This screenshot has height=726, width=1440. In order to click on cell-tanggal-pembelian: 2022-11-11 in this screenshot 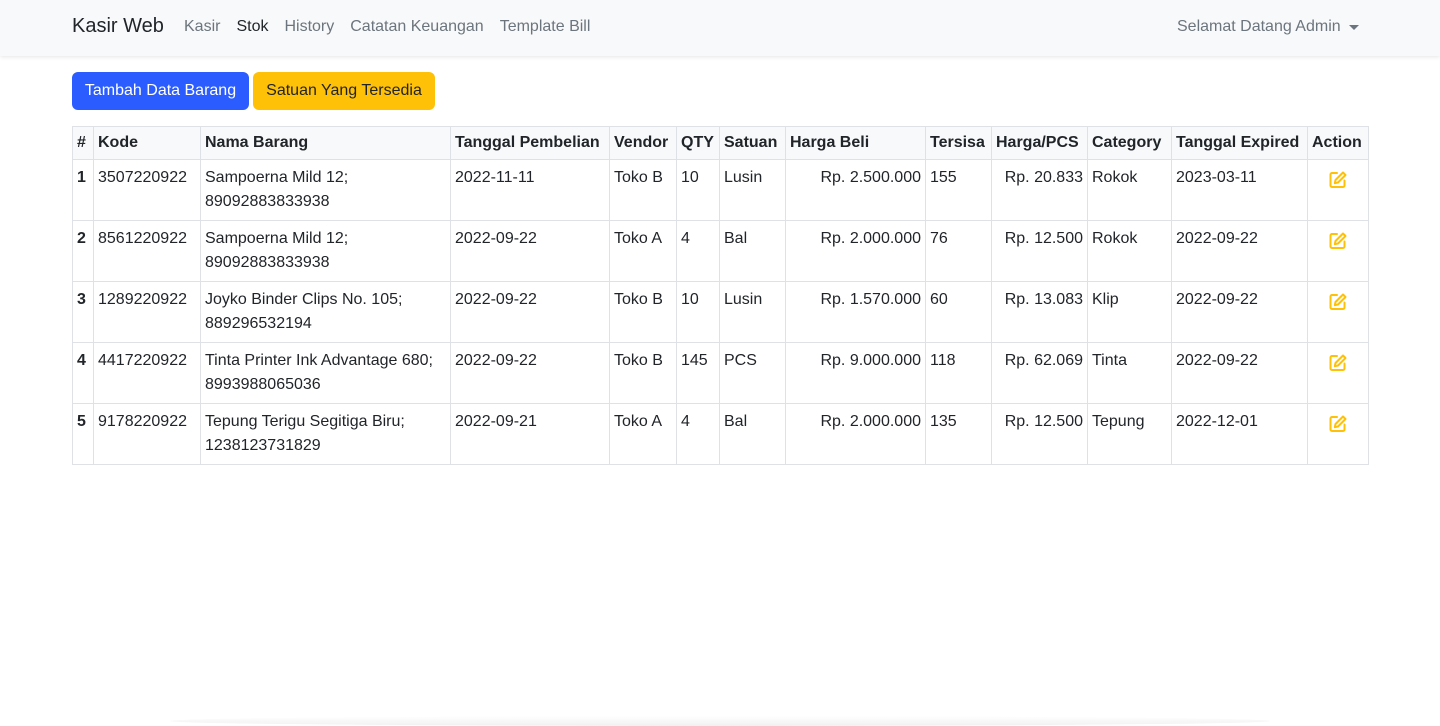, I will do `click(530, 190)`.